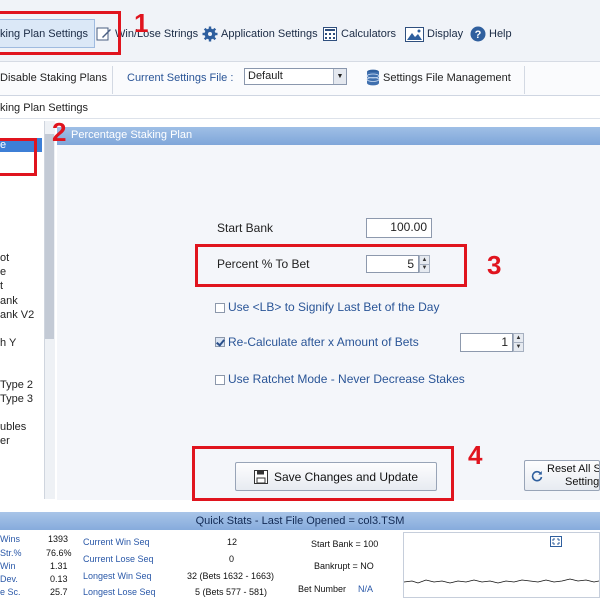 Image resolution: width=600 pixels, height=600 pixels. I want to click on ratchet-checkbox, so click(220, 380).